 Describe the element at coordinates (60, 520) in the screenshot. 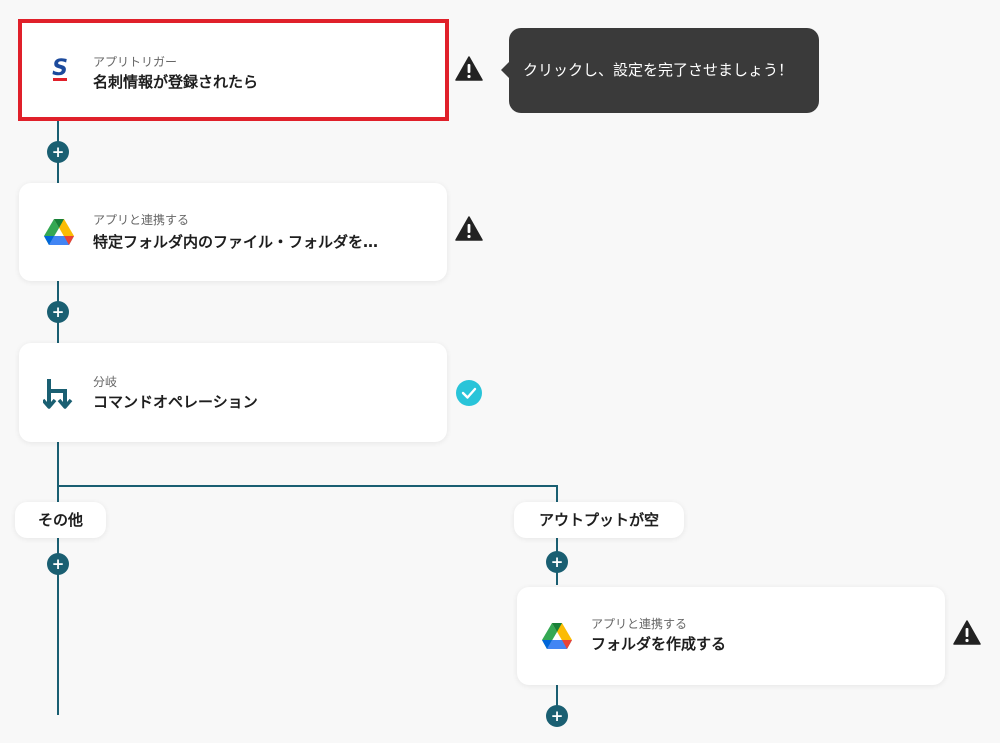

I see `branch-label-other: その他` at that location.